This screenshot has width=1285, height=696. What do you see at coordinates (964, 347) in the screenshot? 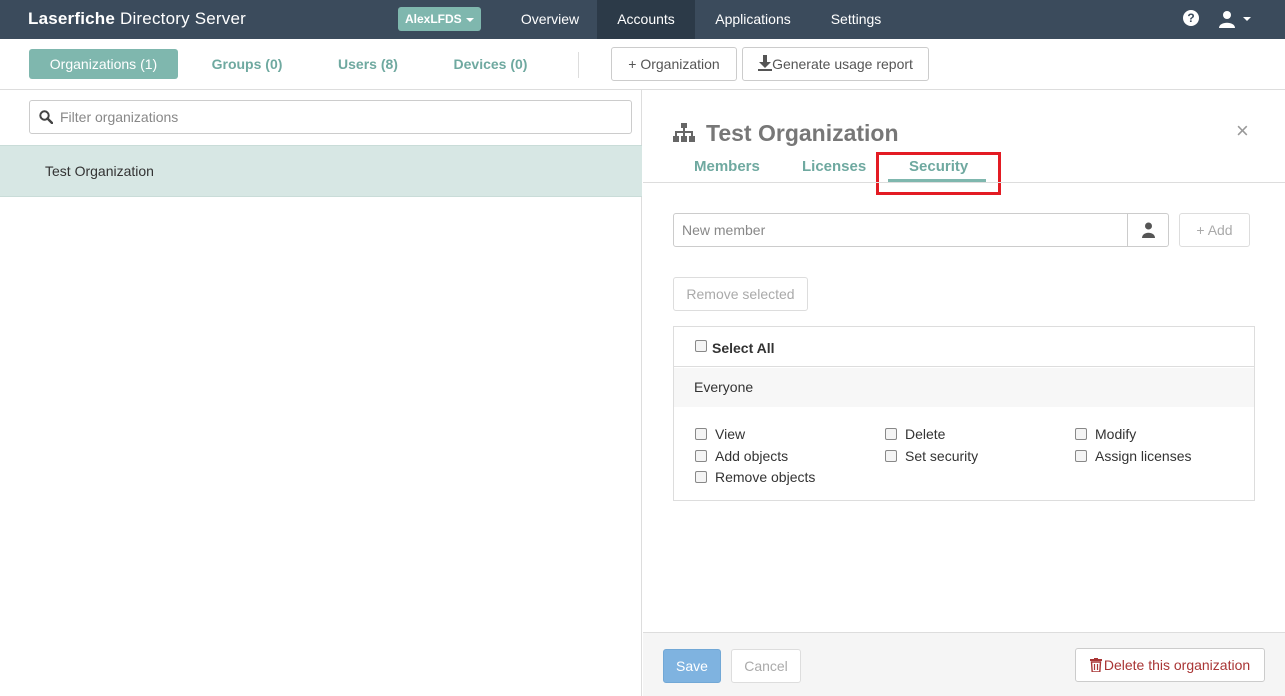
I see `permissions-table-header: Select All` at bounding box center [964, 347].